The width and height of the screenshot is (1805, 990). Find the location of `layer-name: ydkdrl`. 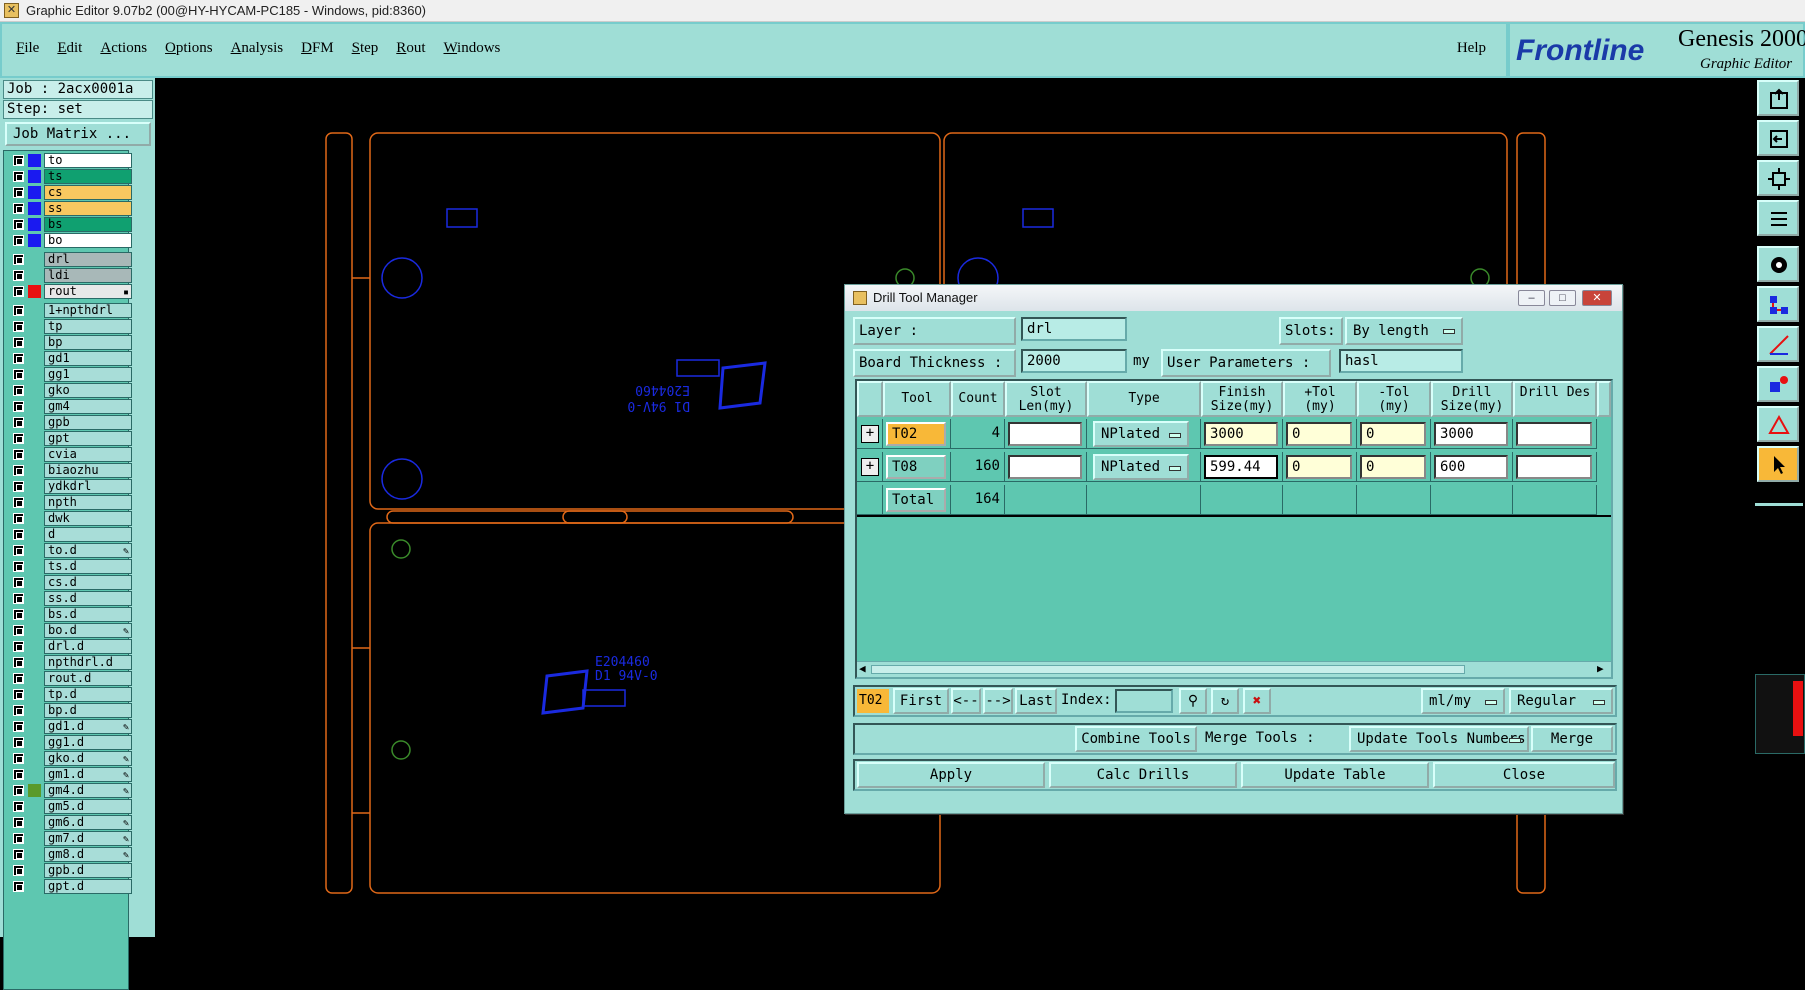

layer-name: ydkdrl is located at coordinates (88, 486).